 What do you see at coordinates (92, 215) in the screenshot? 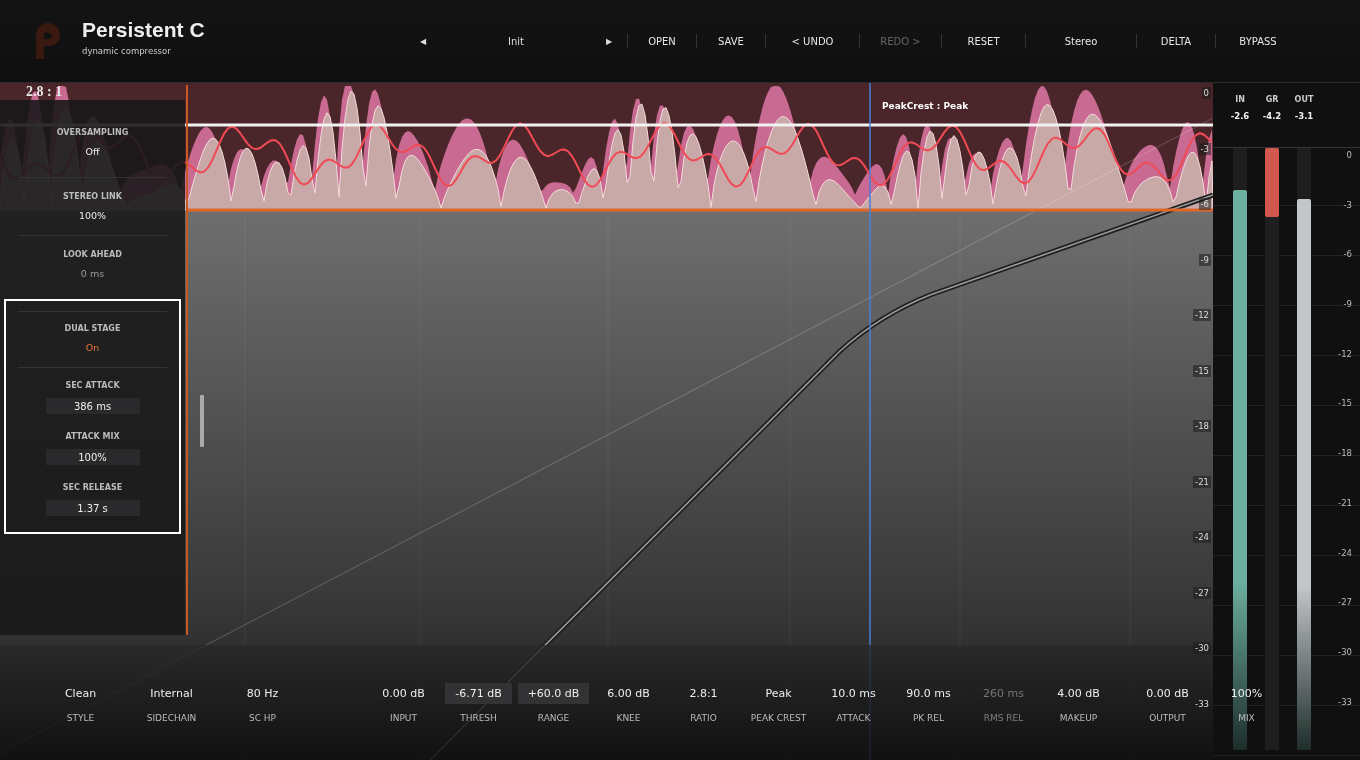
I see `setting-value: 100%` at bounding box center [92, 215].